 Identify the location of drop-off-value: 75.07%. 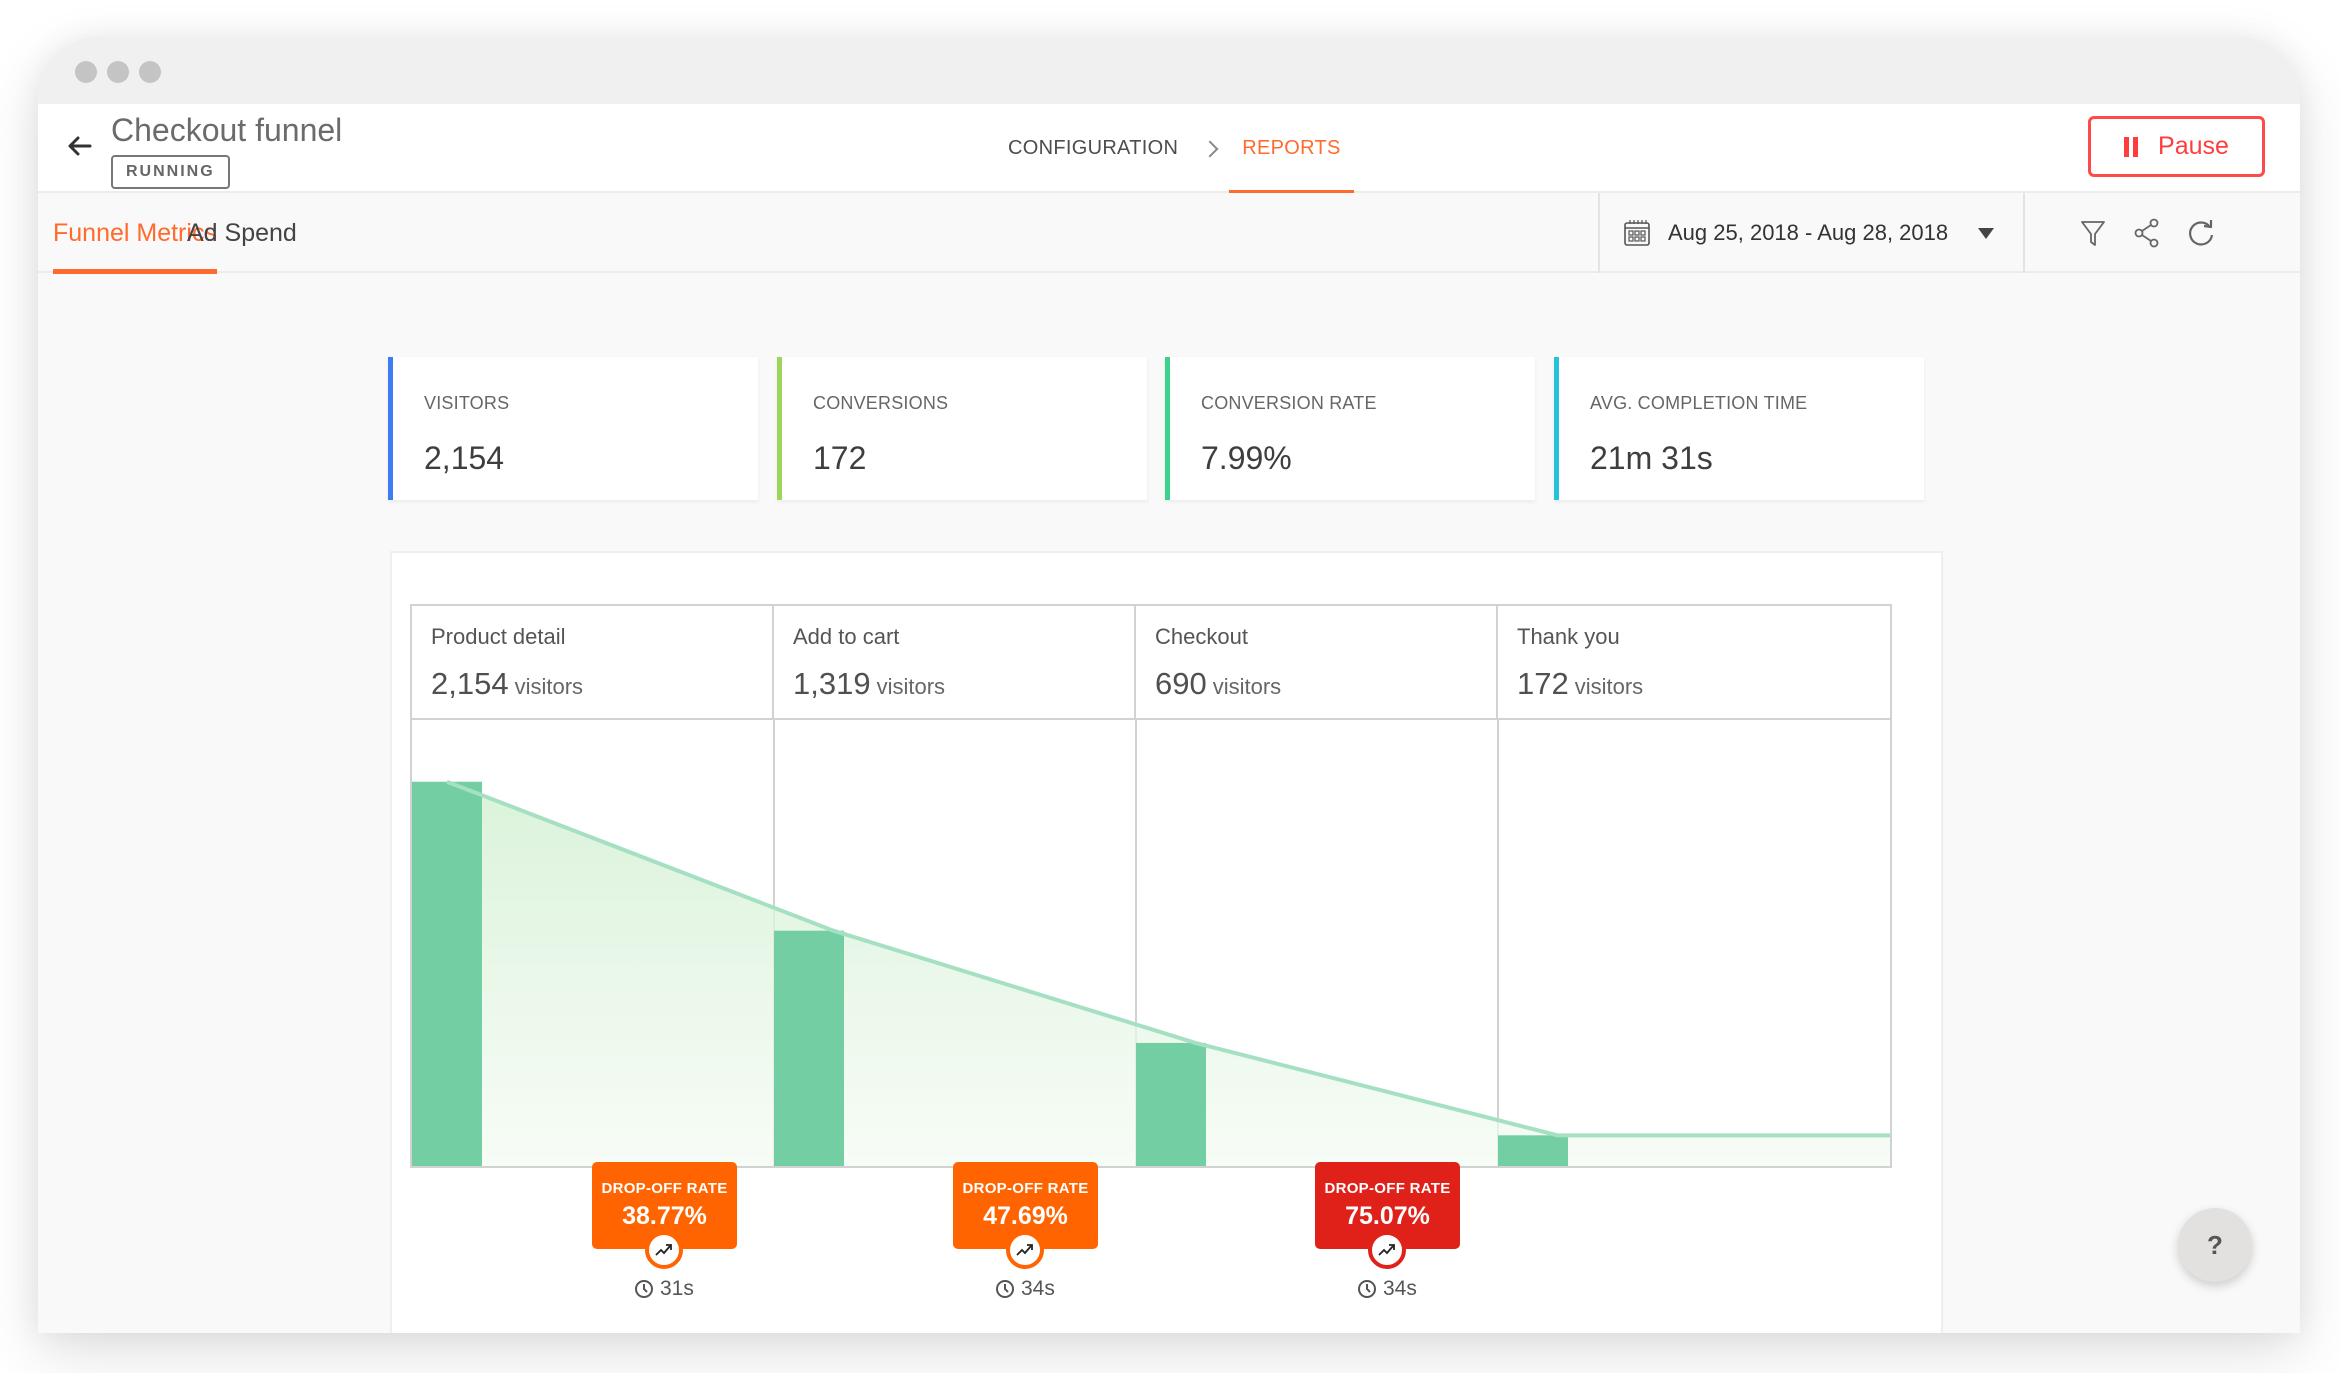
(1387, 1216).